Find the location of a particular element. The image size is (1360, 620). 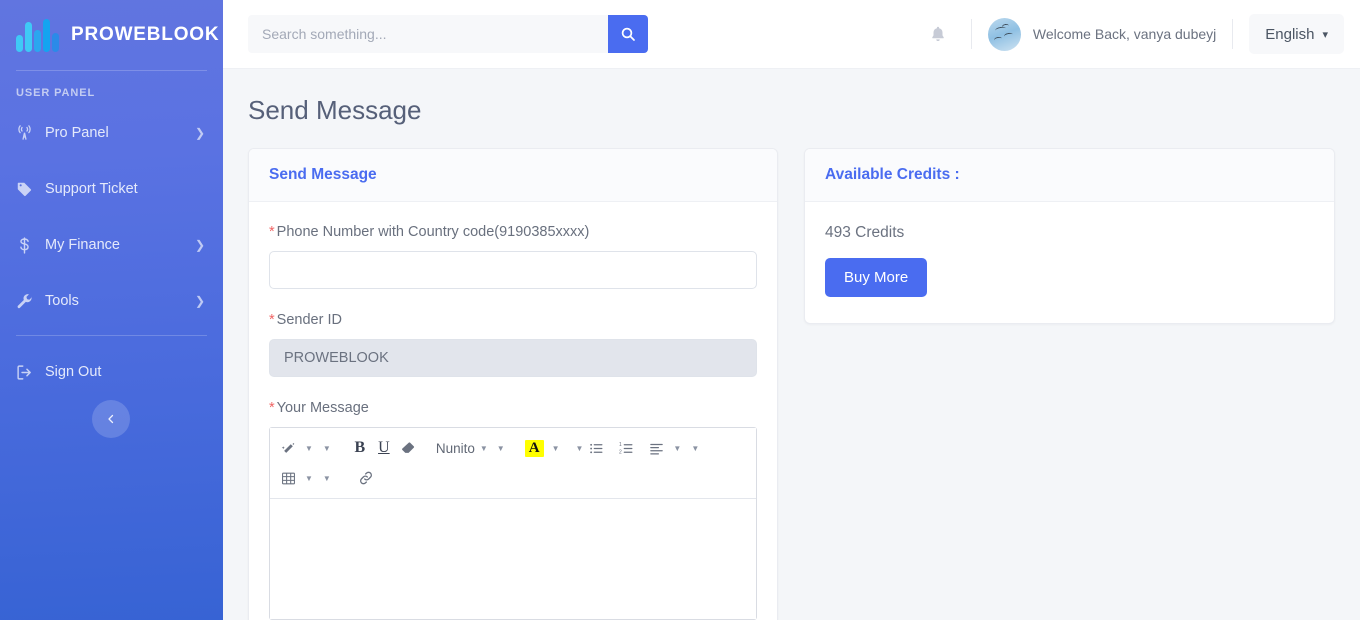

user-menu: Welcome Back, vanya dubeyj is located at coordinates (1102, 34).